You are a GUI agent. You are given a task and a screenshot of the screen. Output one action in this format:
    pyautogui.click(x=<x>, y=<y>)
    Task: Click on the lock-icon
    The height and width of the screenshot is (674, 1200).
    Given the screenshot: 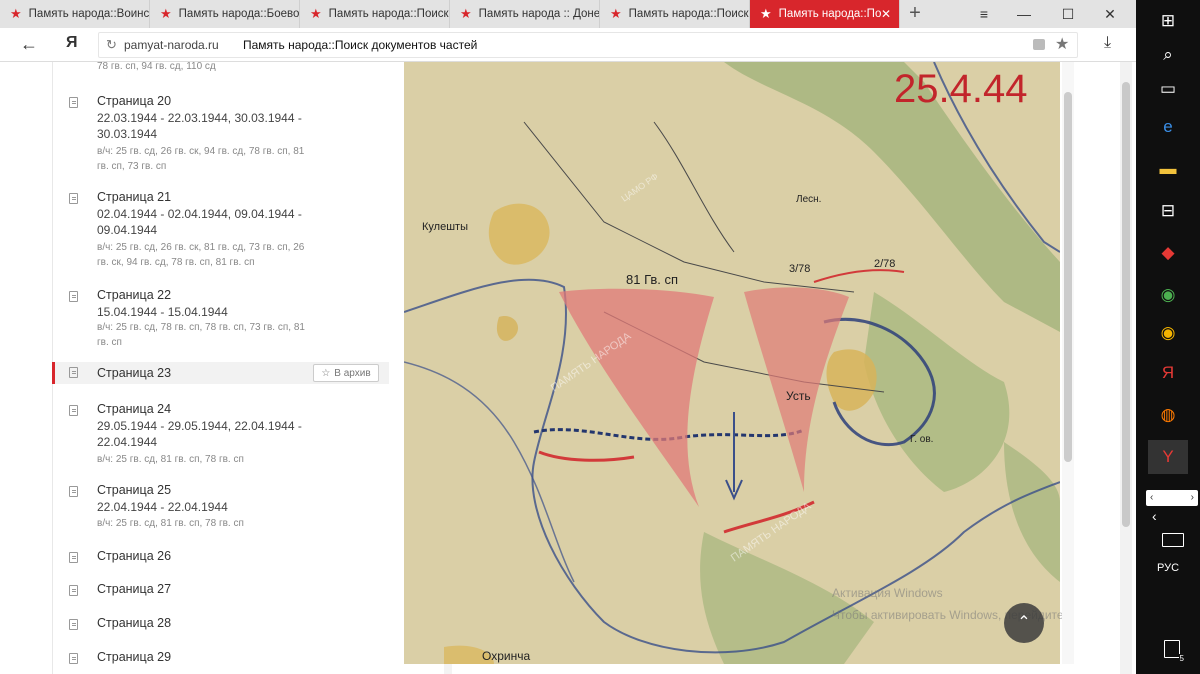 What is the action you would take?
    pyautogui.click(x=1039, y=44)
    